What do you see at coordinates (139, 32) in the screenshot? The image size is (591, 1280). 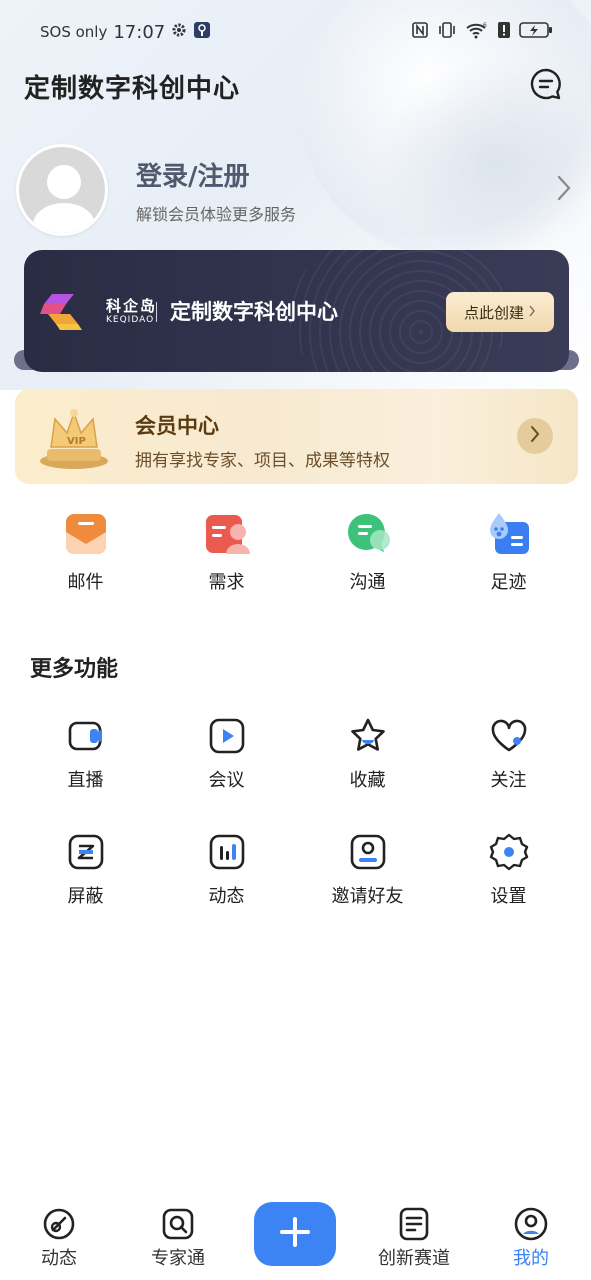 I see `clock: 17:07` at bounding box center [139, 32].